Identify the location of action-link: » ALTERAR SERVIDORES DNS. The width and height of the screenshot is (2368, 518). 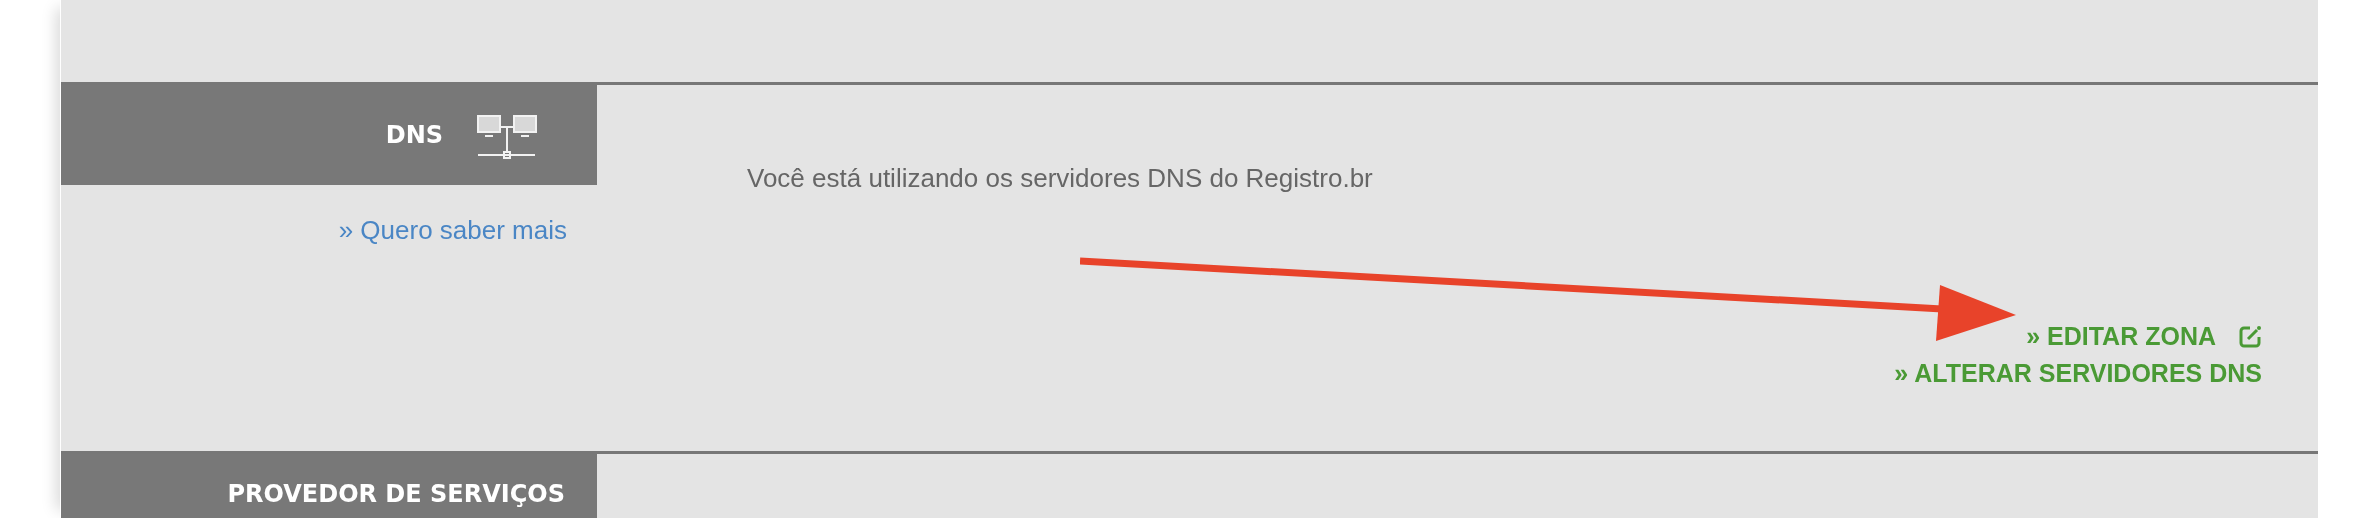
(2078, 373).